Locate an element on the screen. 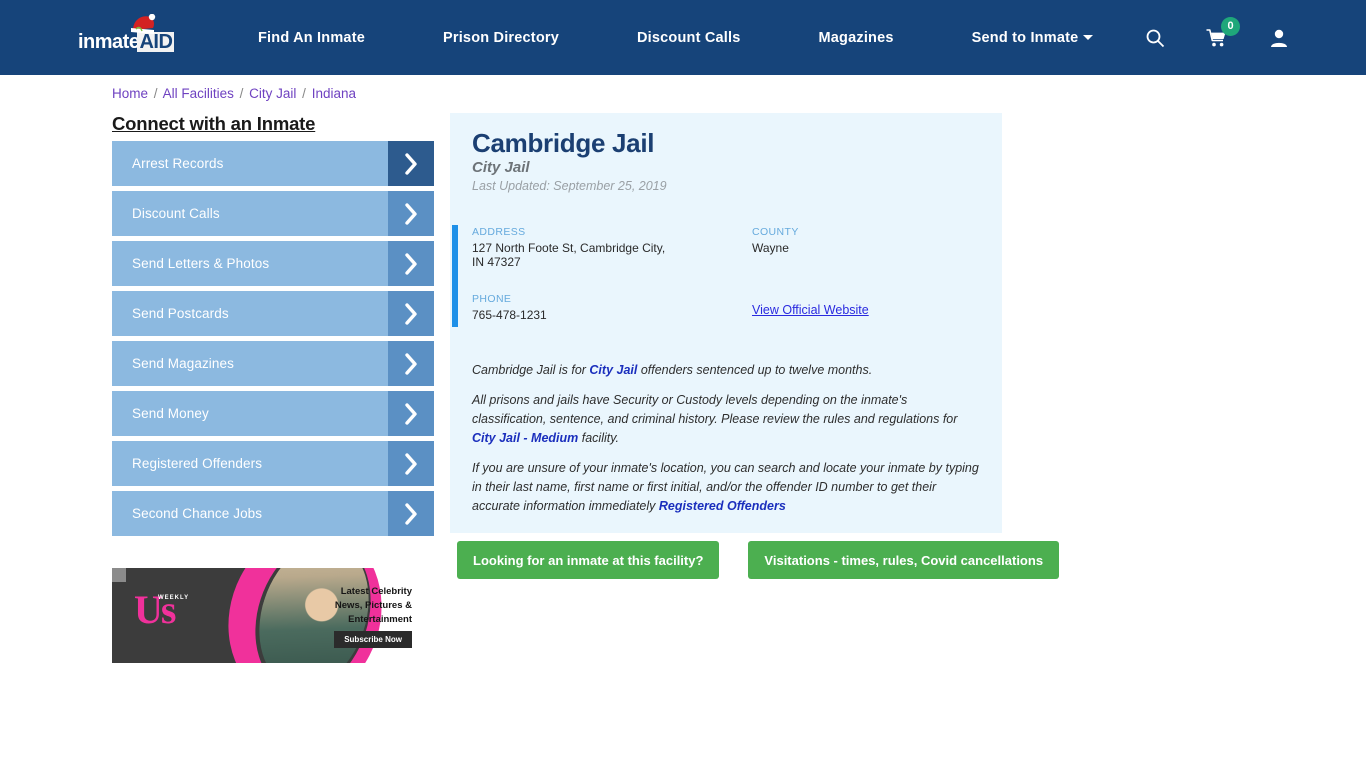  p1-link-city-jail: City Jail is located at coordinates (613, 370).